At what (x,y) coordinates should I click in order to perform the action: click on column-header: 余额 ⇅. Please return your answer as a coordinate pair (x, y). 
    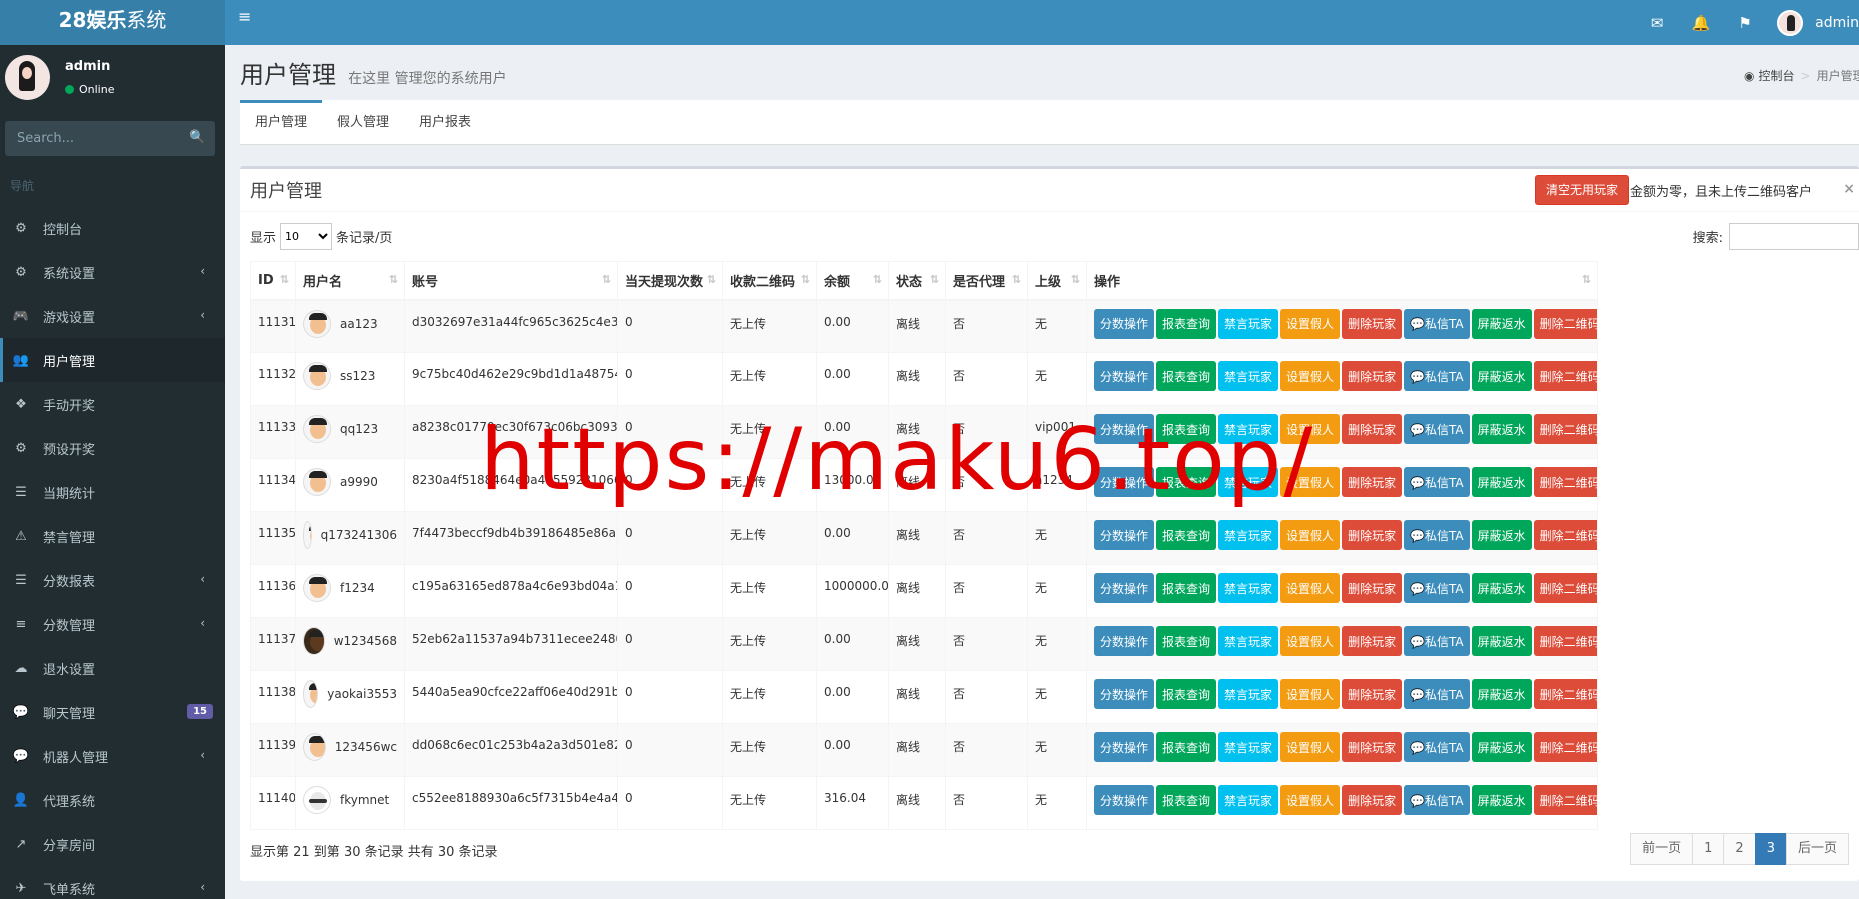
    Looking at the image, I should click on (852, 281).